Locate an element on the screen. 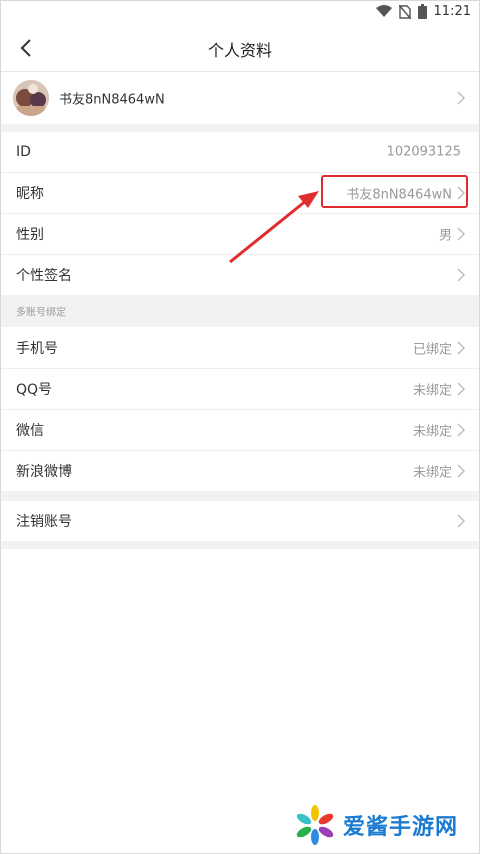 This screenshot has width=480, height=854. field-row-id: ID 102093125 is located at coordinates (240, 152).